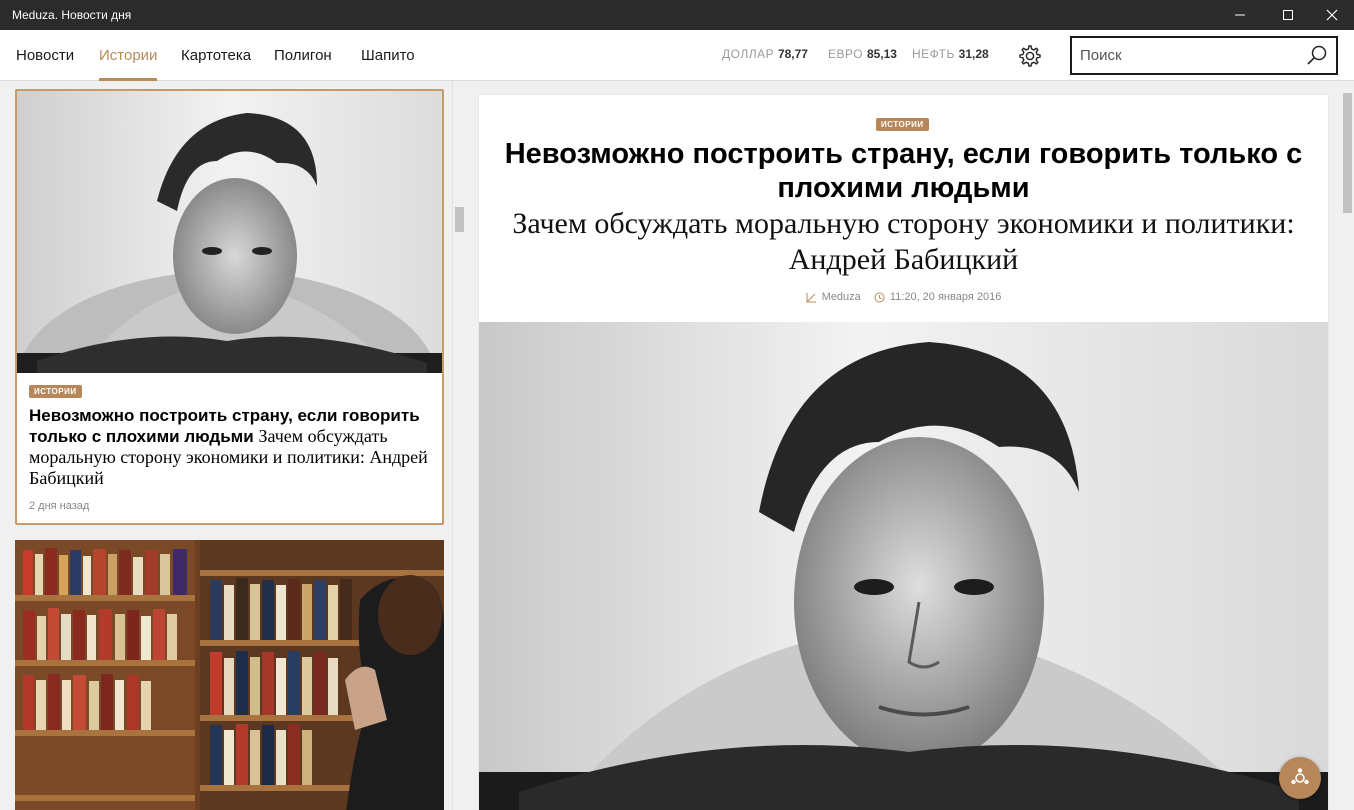  I want to click on minimize-button, so click(1240, 15).